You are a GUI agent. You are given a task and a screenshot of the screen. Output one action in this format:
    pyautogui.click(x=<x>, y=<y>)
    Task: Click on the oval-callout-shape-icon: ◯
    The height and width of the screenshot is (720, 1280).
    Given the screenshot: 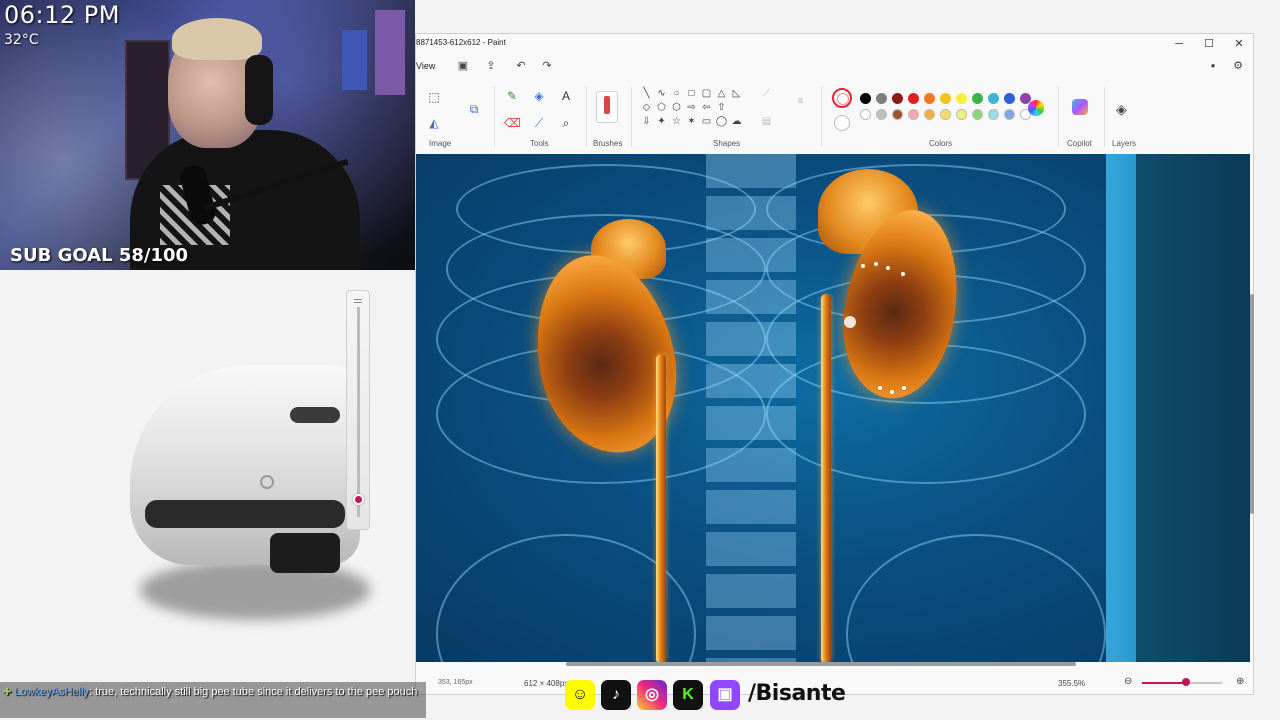 What is the action you would take?
    pyautogui.click(x=721, y=121)
    